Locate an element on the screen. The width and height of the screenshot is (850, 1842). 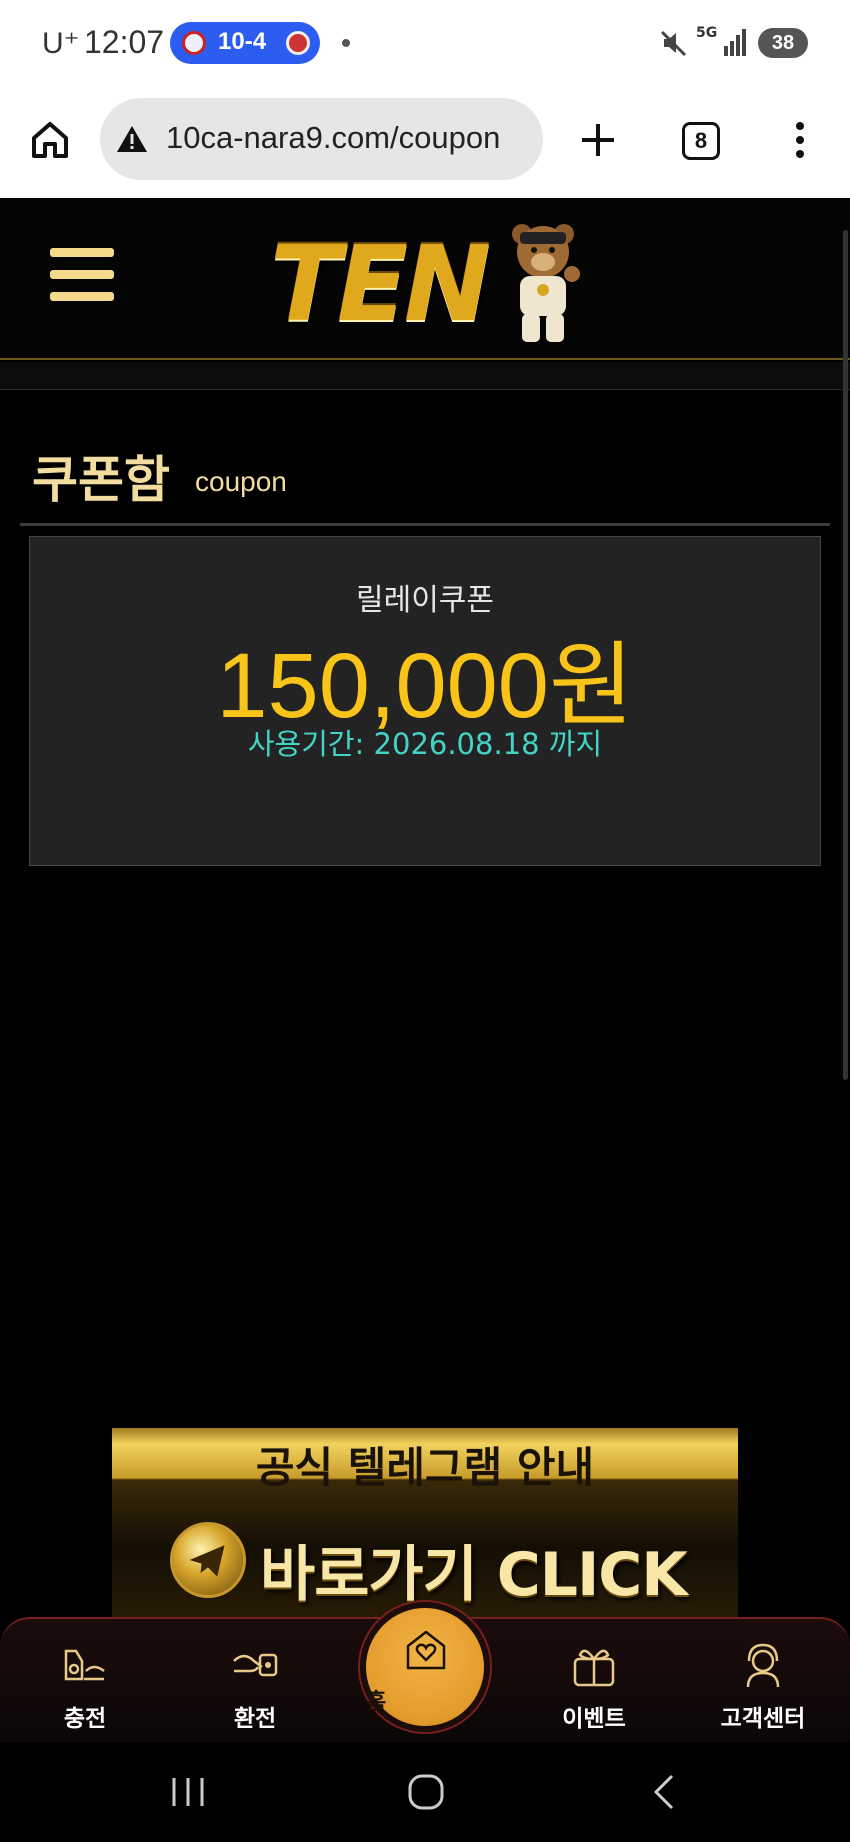
gift-icon is located at coordinates (594, 1668).